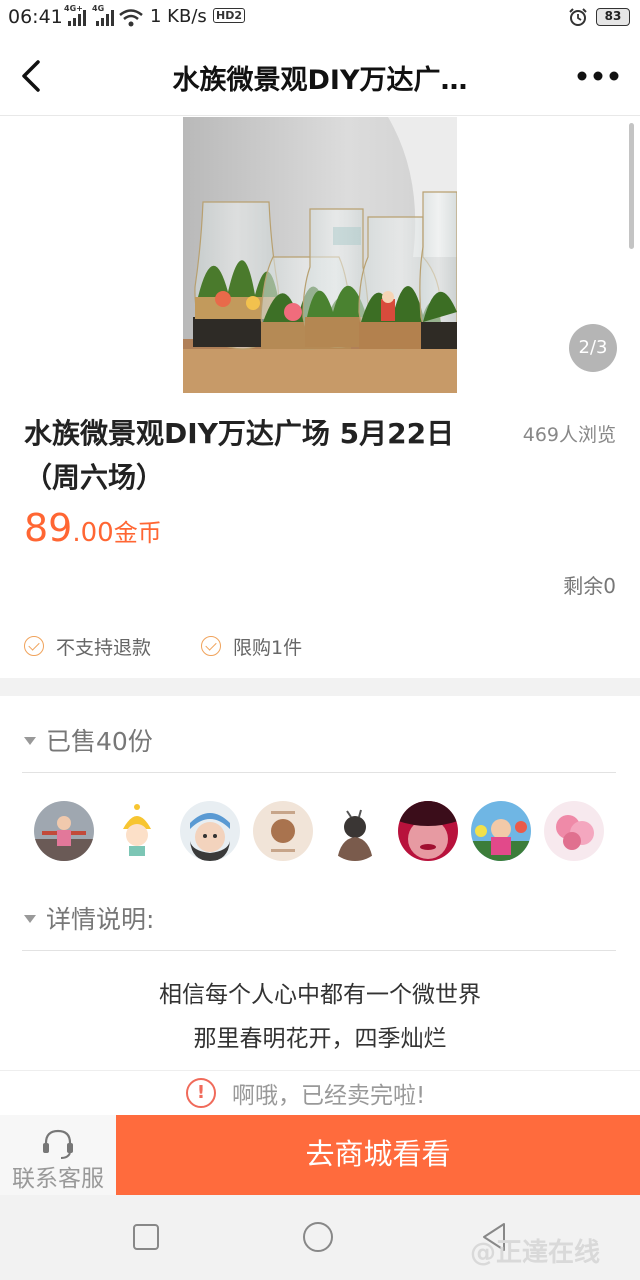  Describe the element at coordinates (58, 1179) in the screenshot. I see `contact-service-label: 联系客服` at that location.